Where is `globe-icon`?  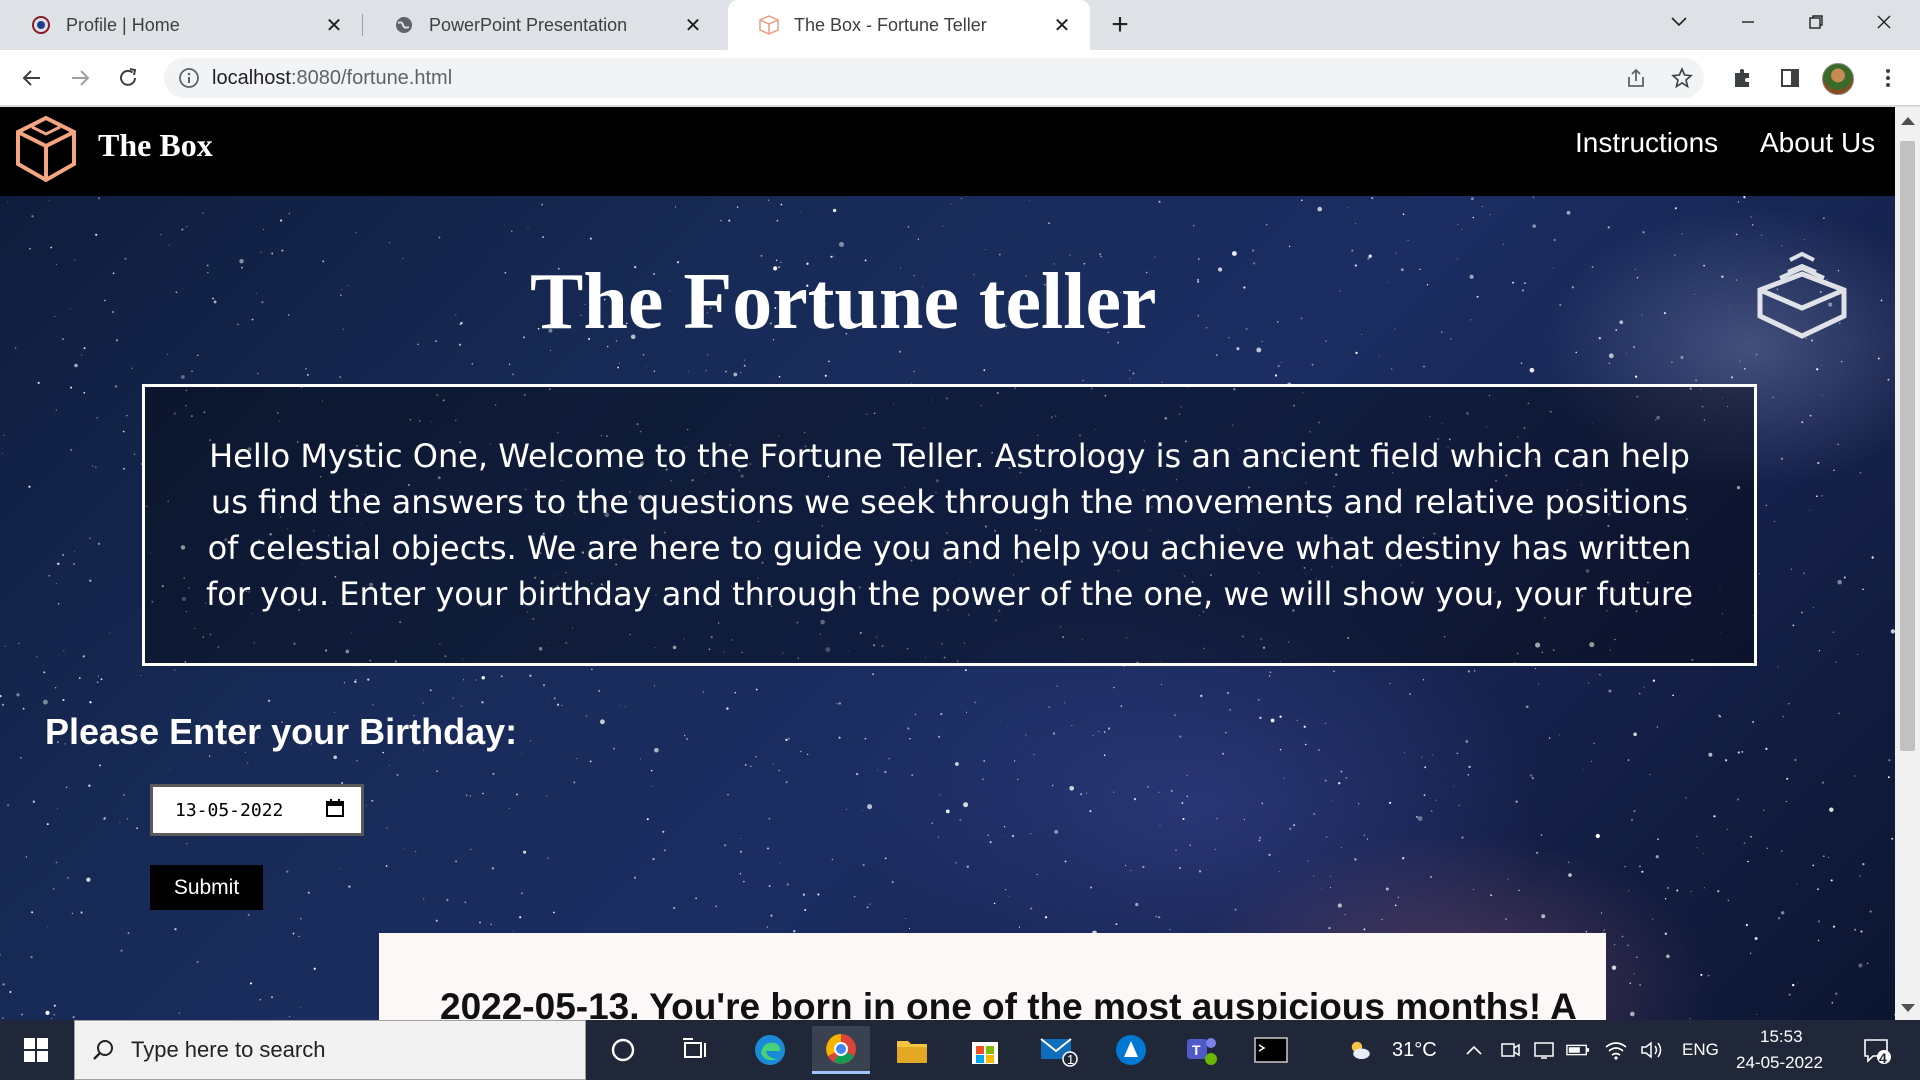 globe-icon is located at coordinates (404, 25).